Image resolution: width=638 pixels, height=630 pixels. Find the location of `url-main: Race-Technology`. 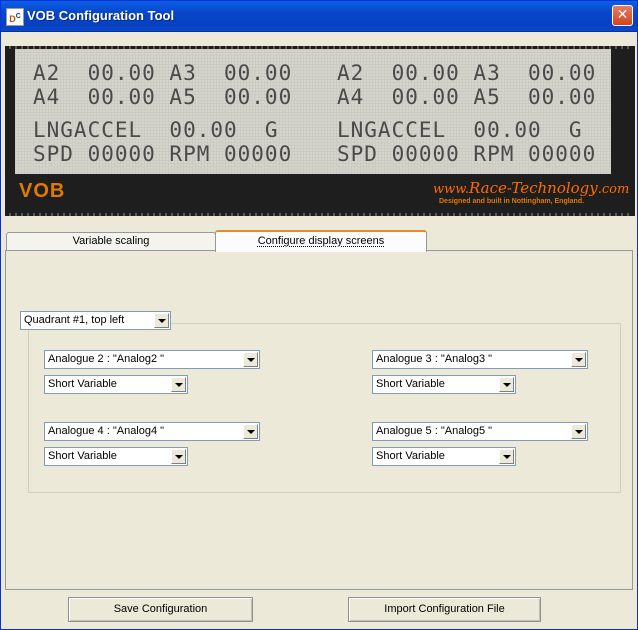

url-main: Race-Technology is located at coordinates (533, 188).